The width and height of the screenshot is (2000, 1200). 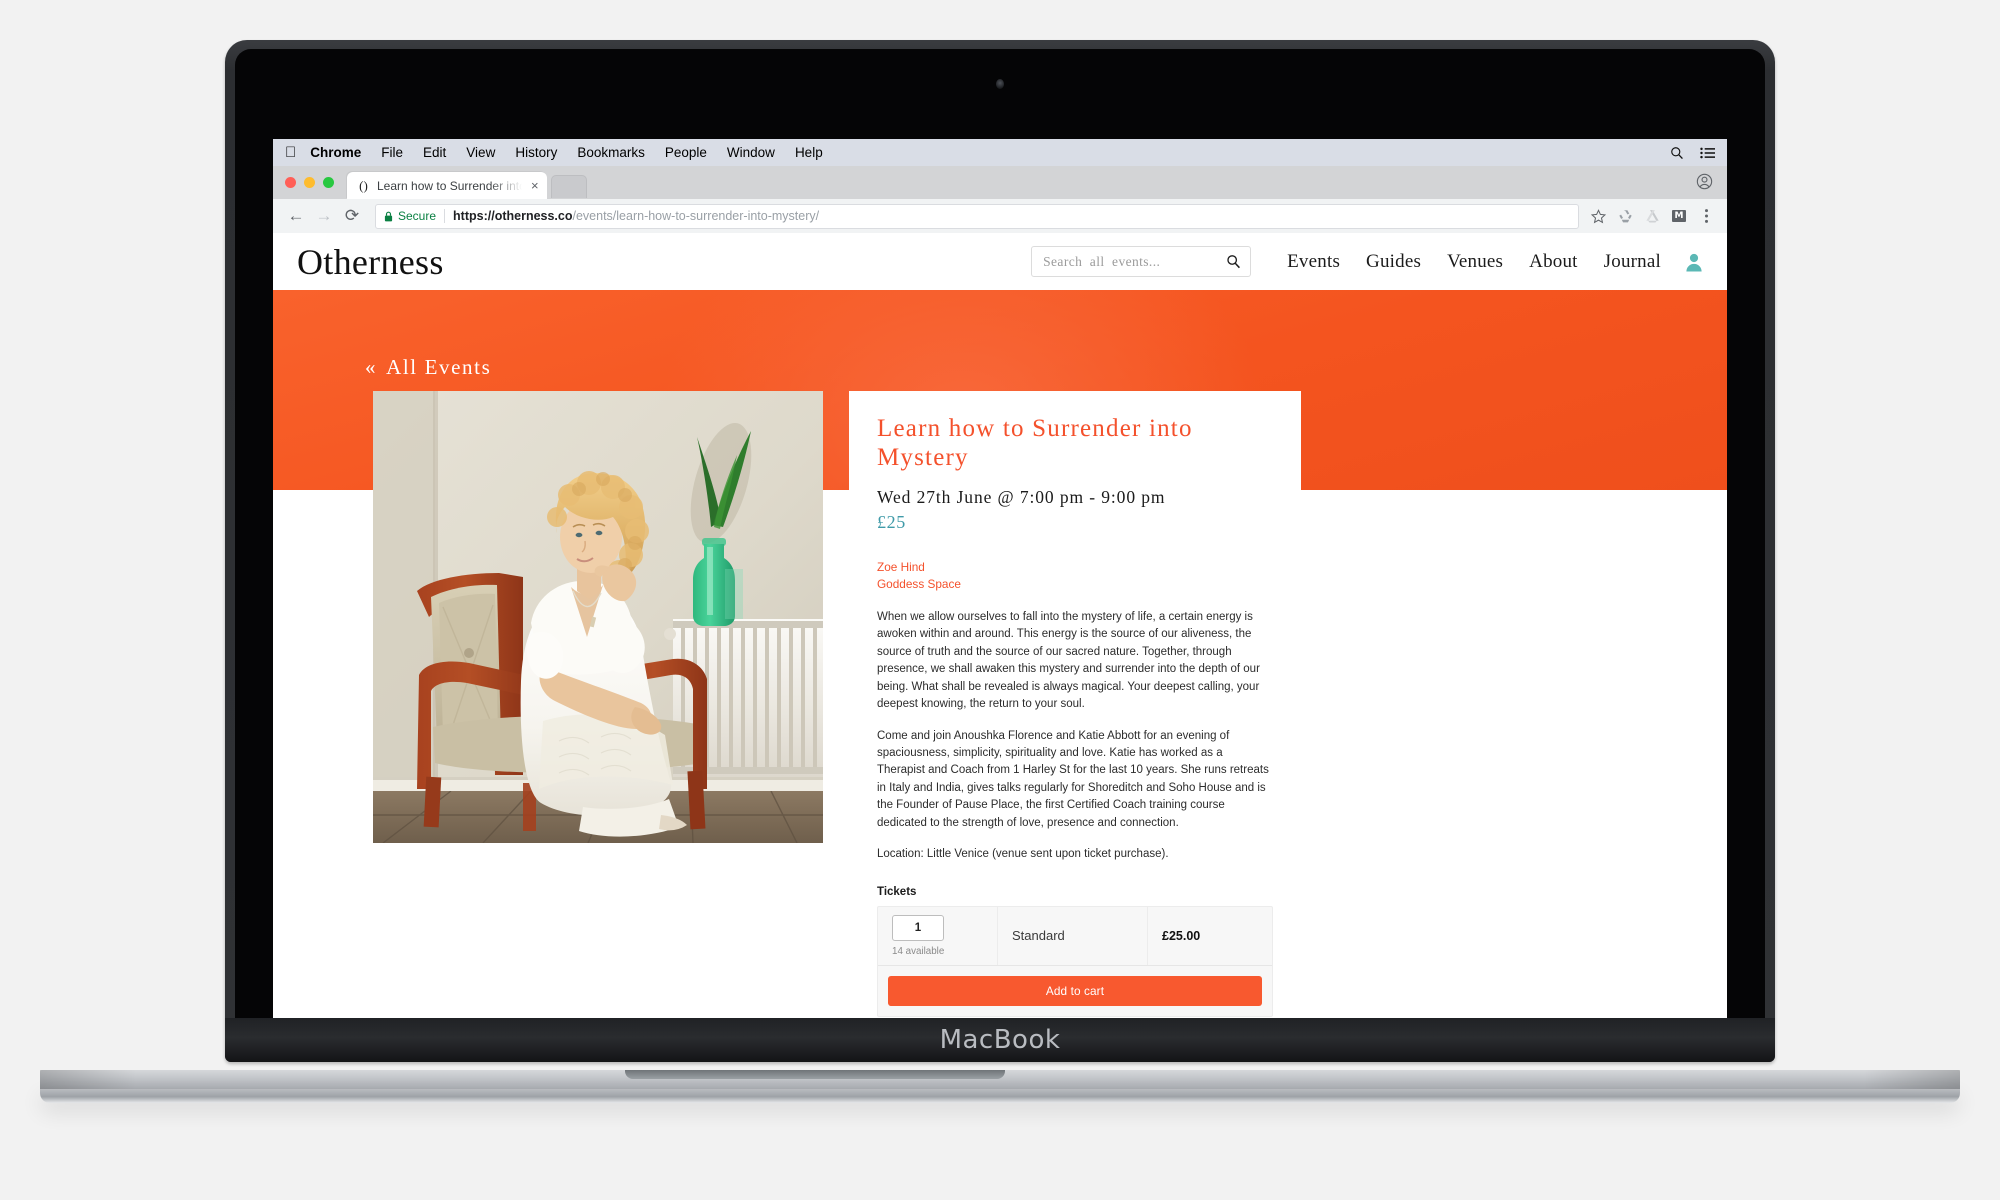 I want to click on search-box, so click(x=1141, y=261).